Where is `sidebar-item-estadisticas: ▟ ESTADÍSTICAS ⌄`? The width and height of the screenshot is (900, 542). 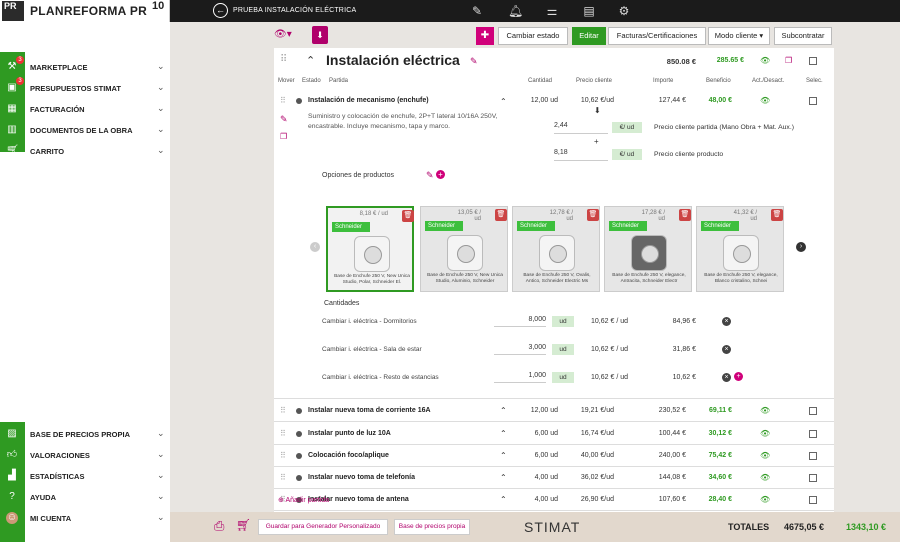
sidebar-item-estadisticas: ▟ ESTADÍSTICAS ⌄ is located at coordinates (85, 476).